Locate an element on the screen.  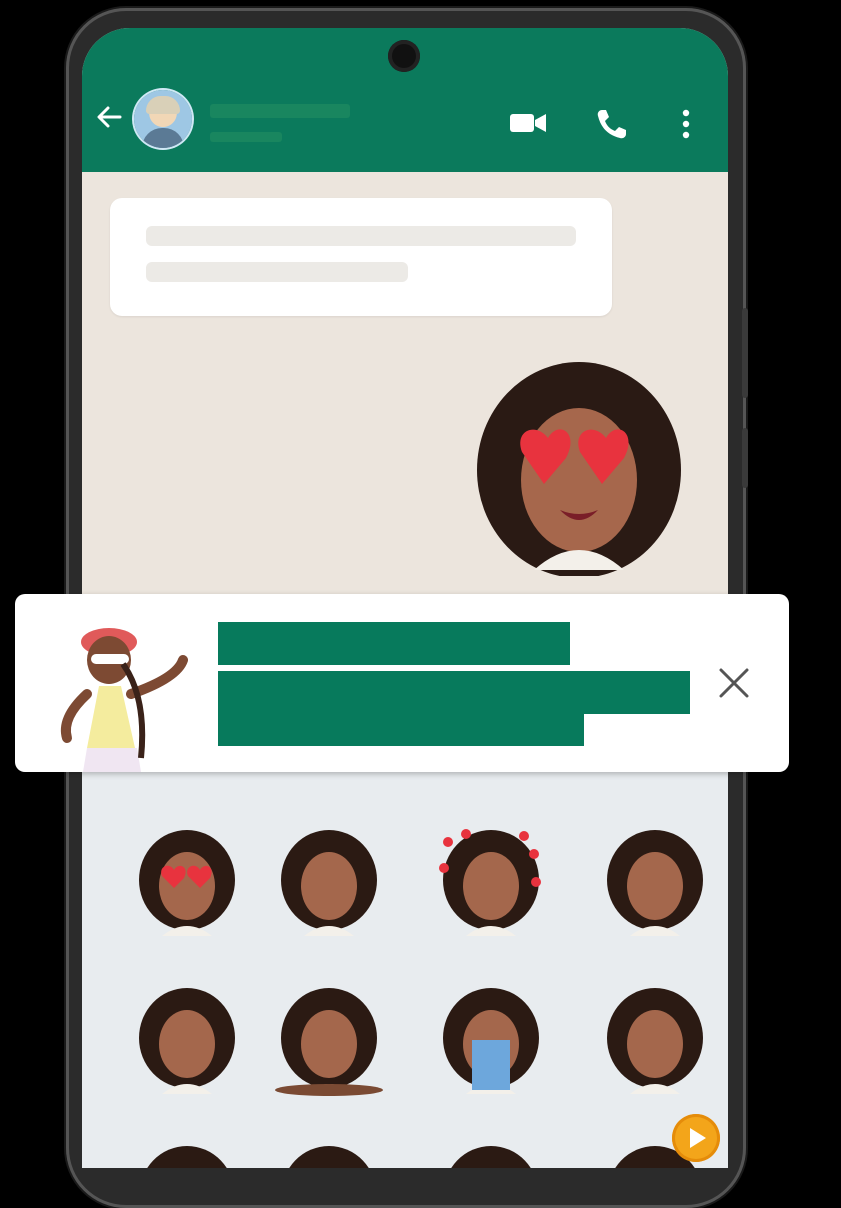
gif-button is located at coordinates (696, 1138).